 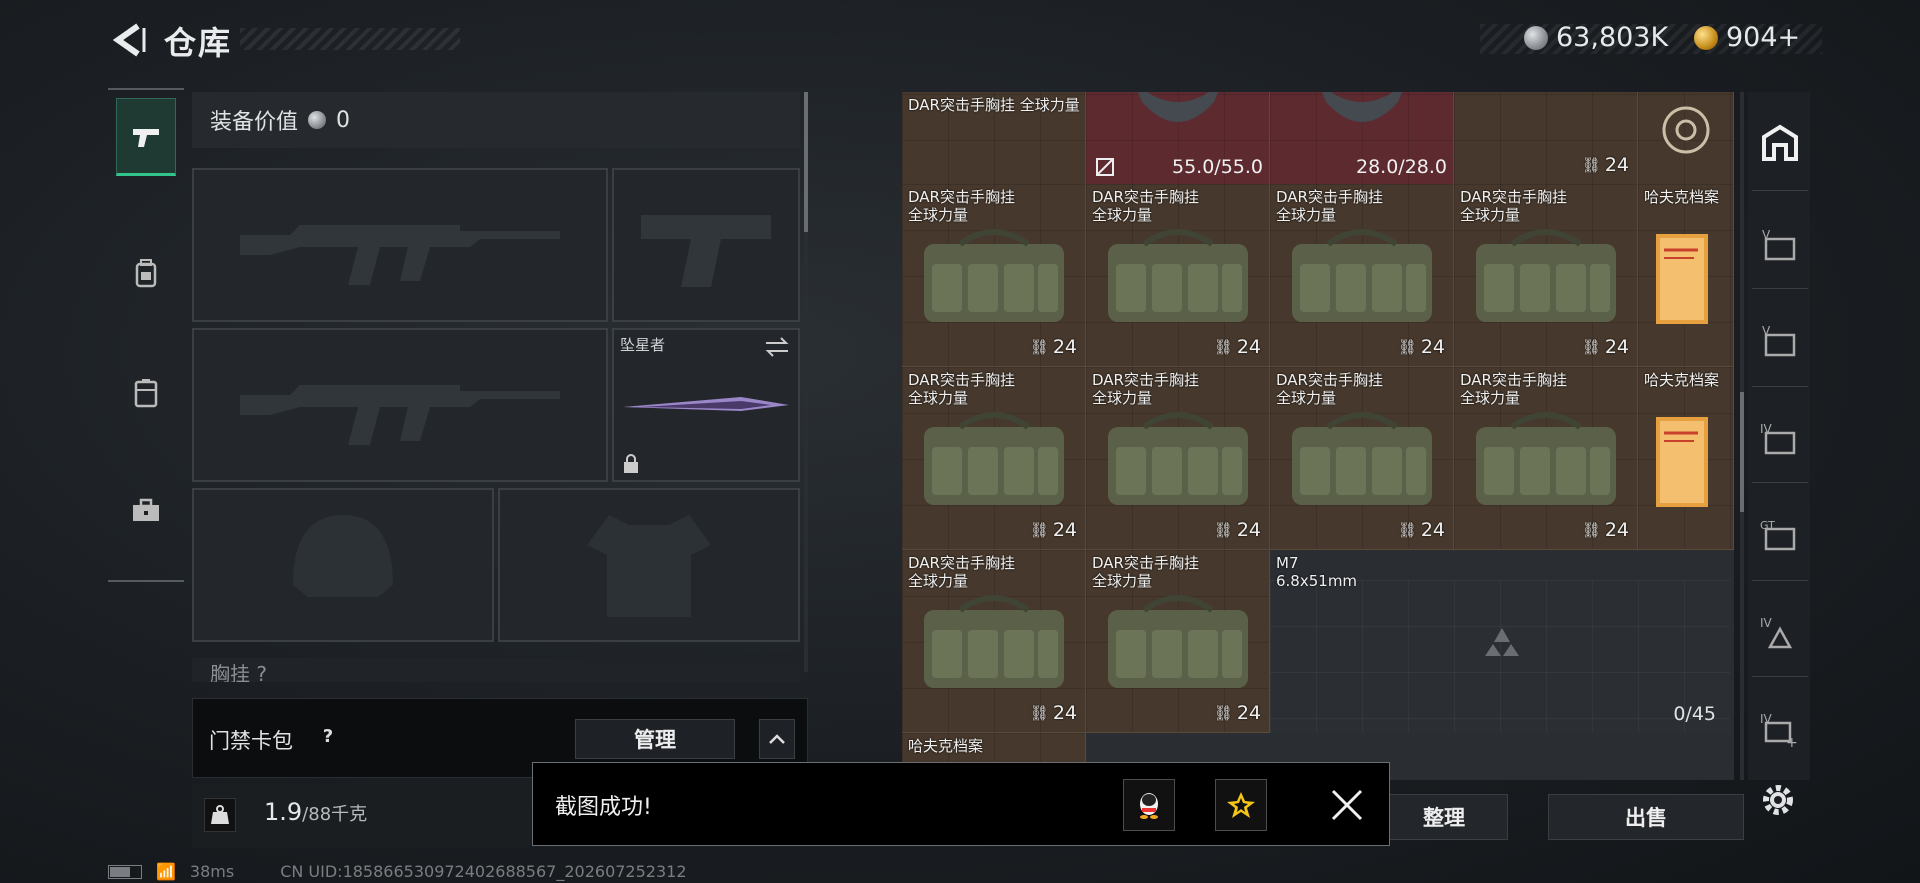 What do you see at coordinates (1742, 436) in the screenshot?
I see `storage-scrollbar` at bounding box center [1742, 436].